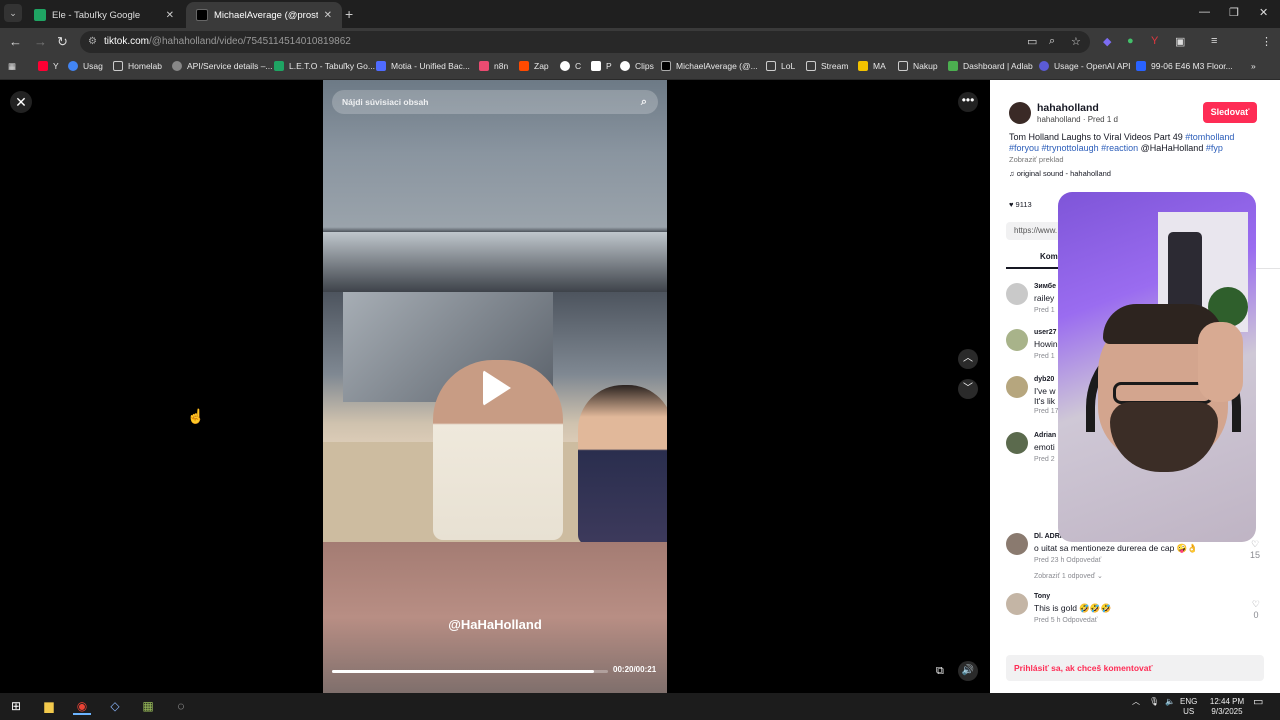 The height and width of the screenshot is (720, 1280). What do you see at coordinates (1107, 41) in the screenshot?
I see `extension-icon: ◆` at bounding box center [1107, 41].